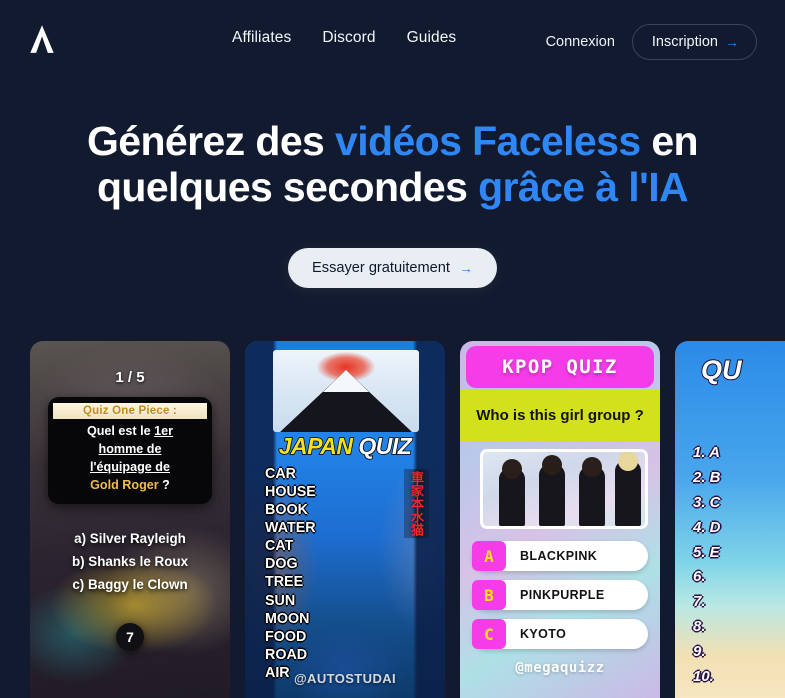  Describe the element at coordinates (583, 187) in the screenshot. I see `headline-highlight-2: grâce à l'IA` at that location.